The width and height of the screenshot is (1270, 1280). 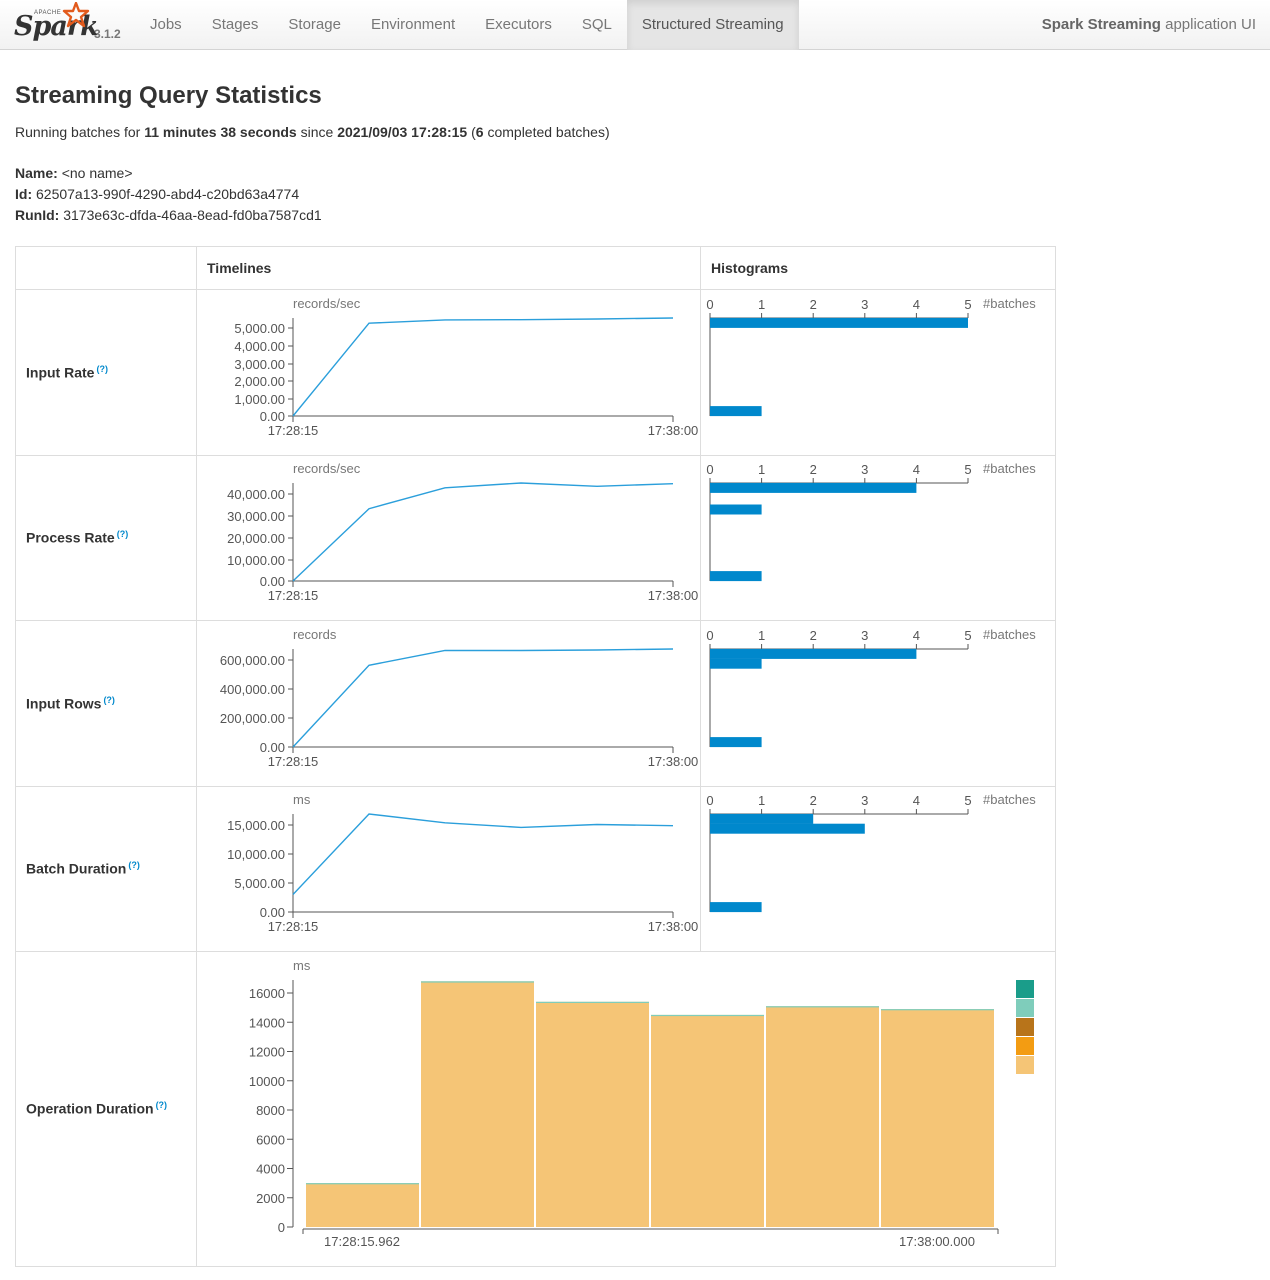 I want to click on nav-structured-streaming: Structured Streaming, so click(x=712, y=25).